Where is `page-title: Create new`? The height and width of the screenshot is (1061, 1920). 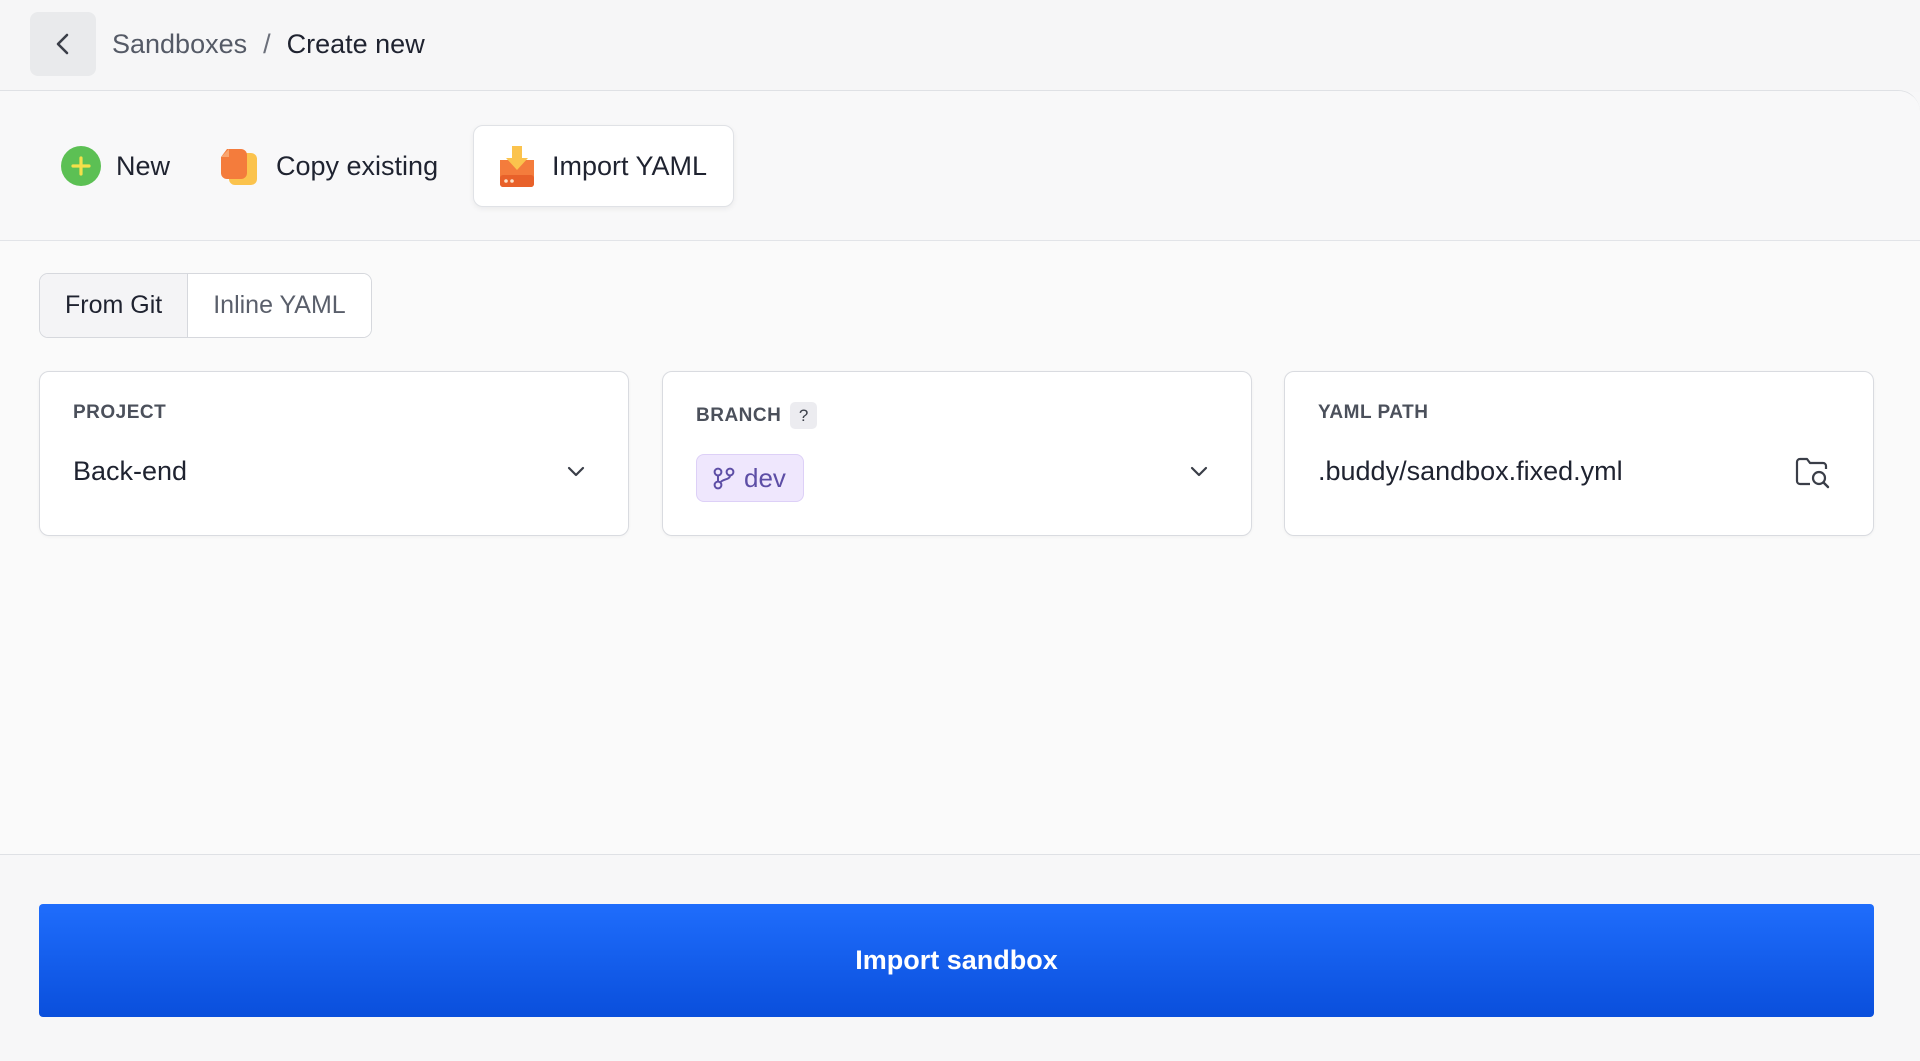 page-title: Create new is located at coordinates (355, 43).